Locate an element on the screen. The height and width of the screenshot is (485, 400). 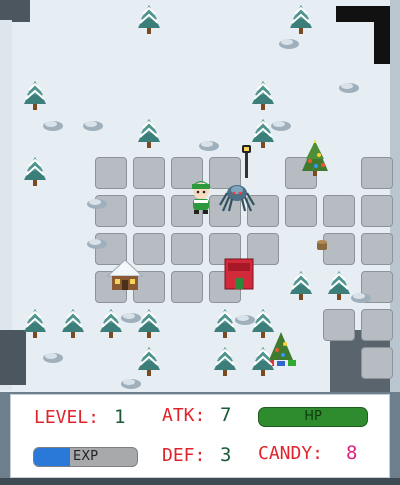
def-value: 3 is located at coordinates (226, 455).